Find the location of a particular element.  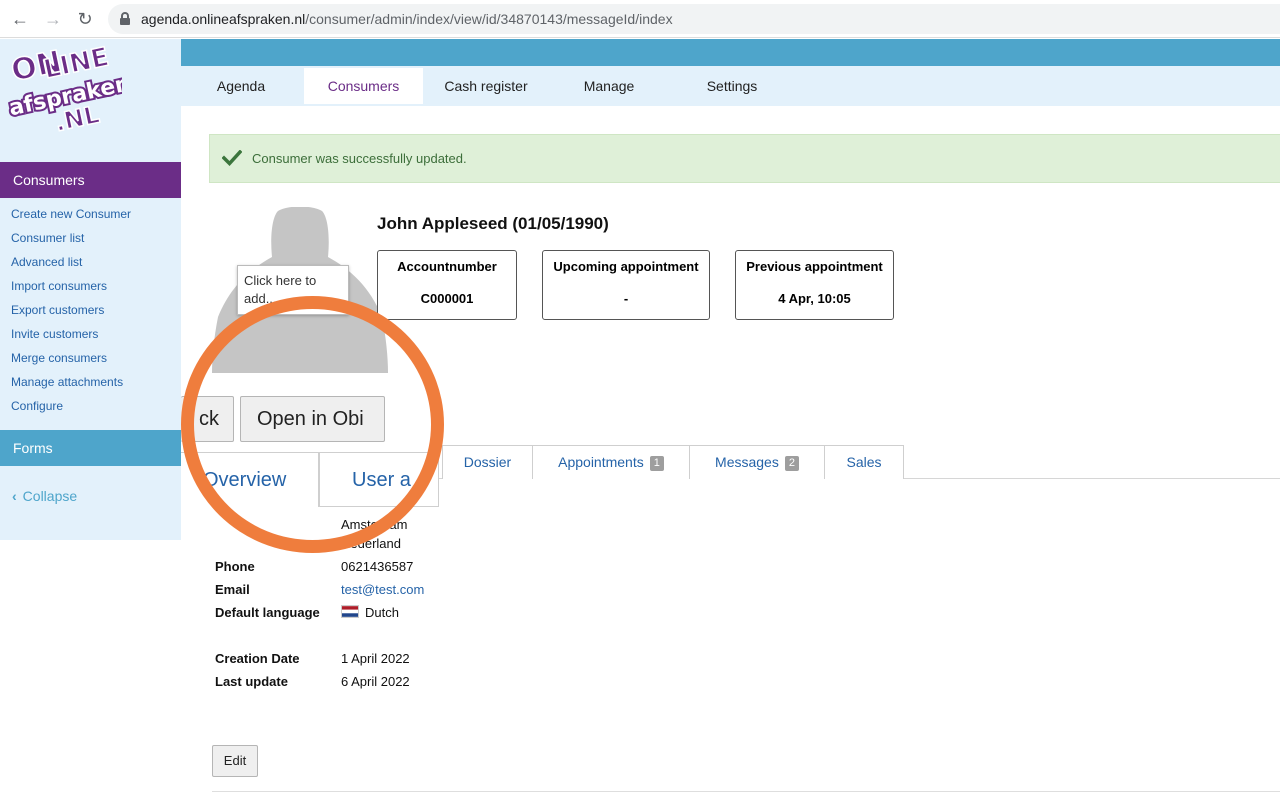

card-label: Accountnumber is located at coordinates (447, 266).